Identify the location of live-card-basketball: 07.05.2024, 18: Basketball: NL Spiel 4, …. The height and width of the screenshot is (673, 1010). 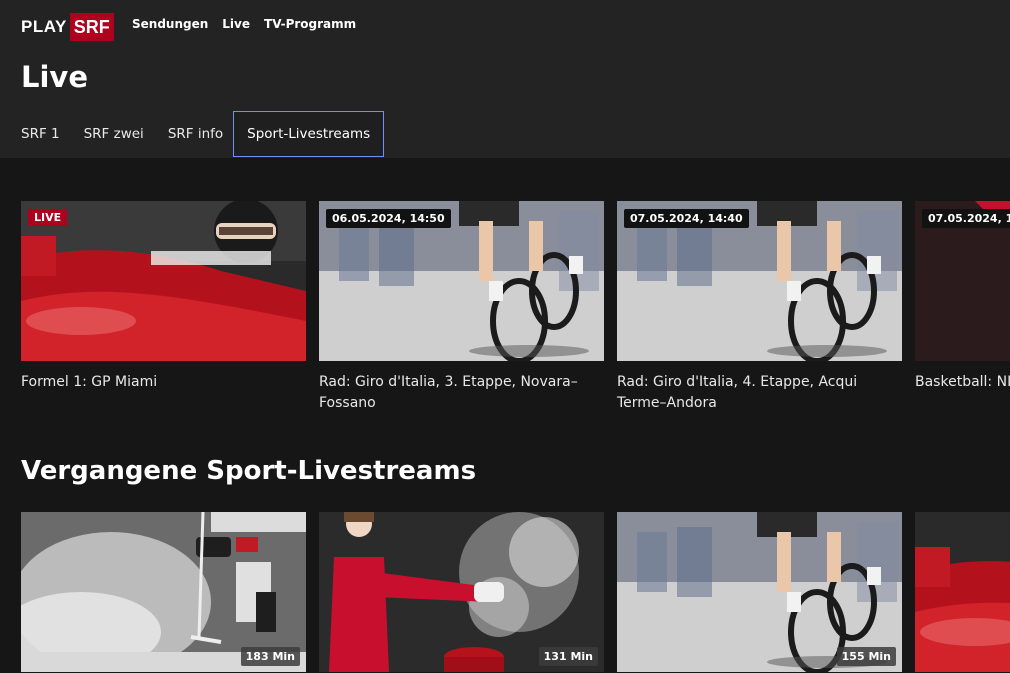
(962, 297).